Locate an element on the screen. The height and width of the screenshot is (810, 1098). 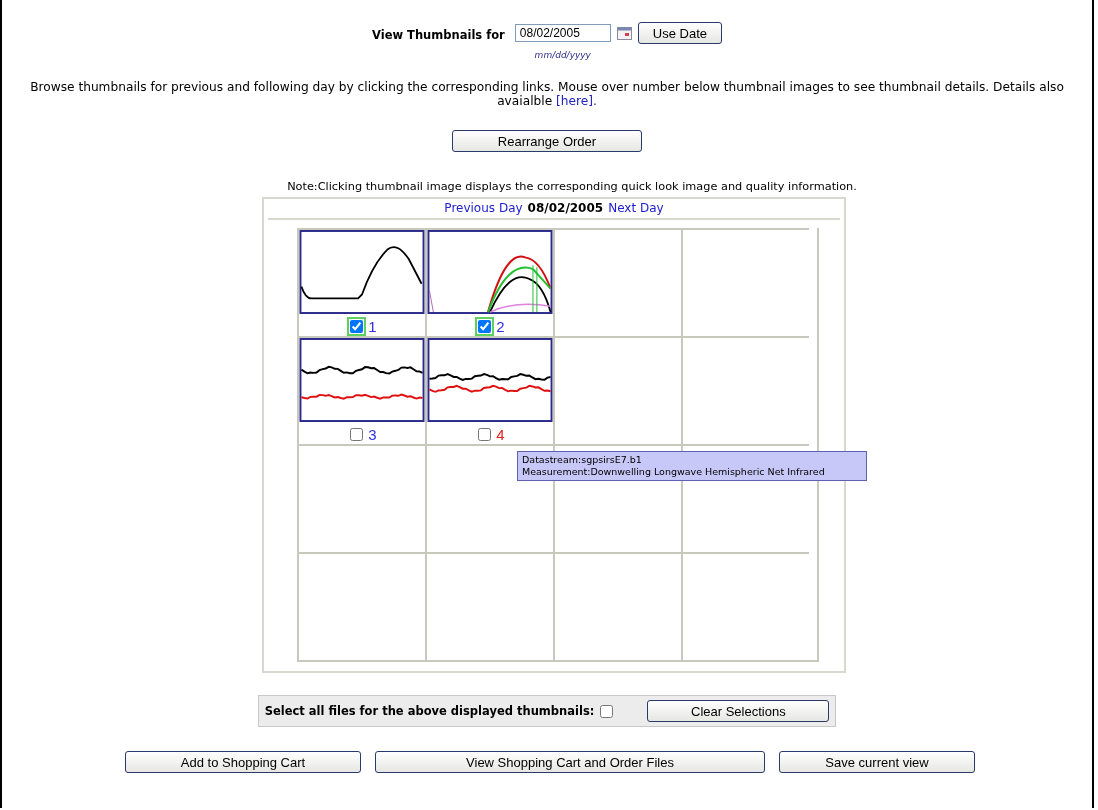
clear-selections-button: Clear Selections is located at coordinates (738, 711).